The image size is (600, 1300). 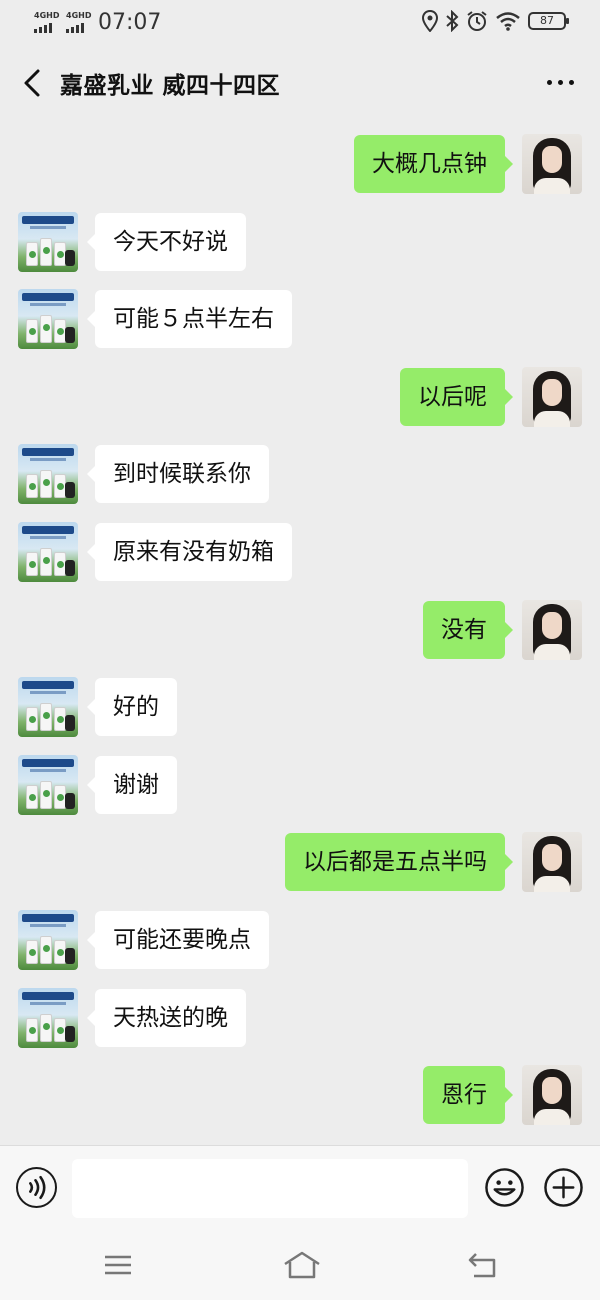 I want to click on message-bubble: 以后都是五点半吗, so click(x=399, y=862).